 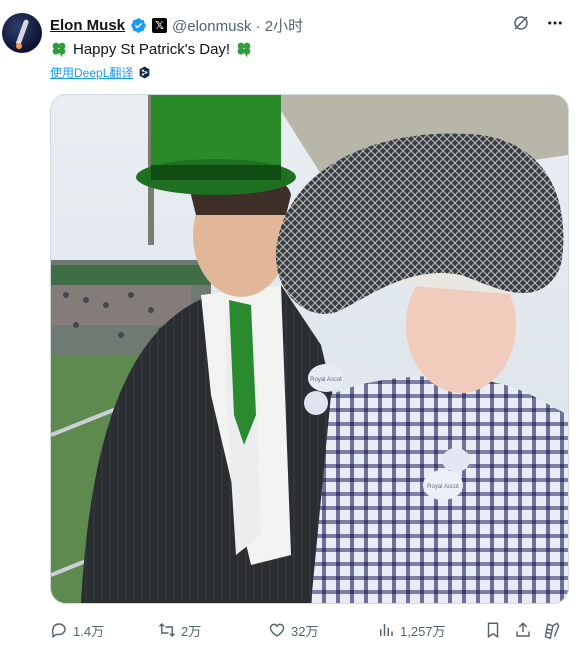 I want to click on repost-button: 2万, so click(x=179, y=630).